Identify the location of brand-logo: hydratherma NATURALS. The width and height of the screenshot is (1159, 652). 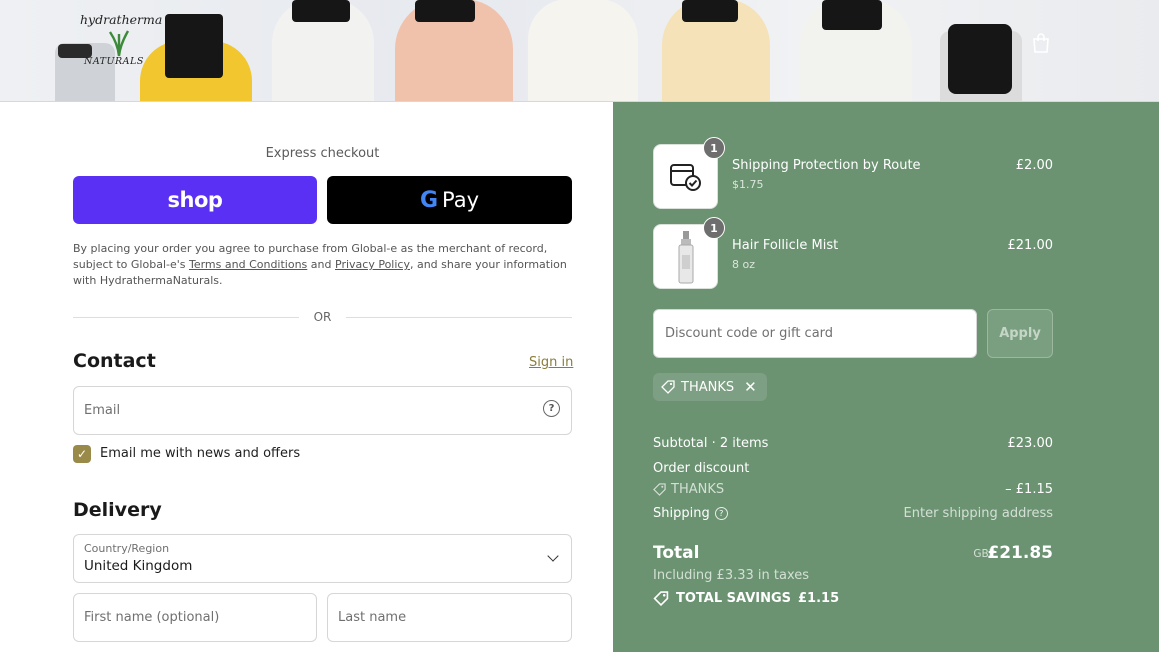
(120, 43).